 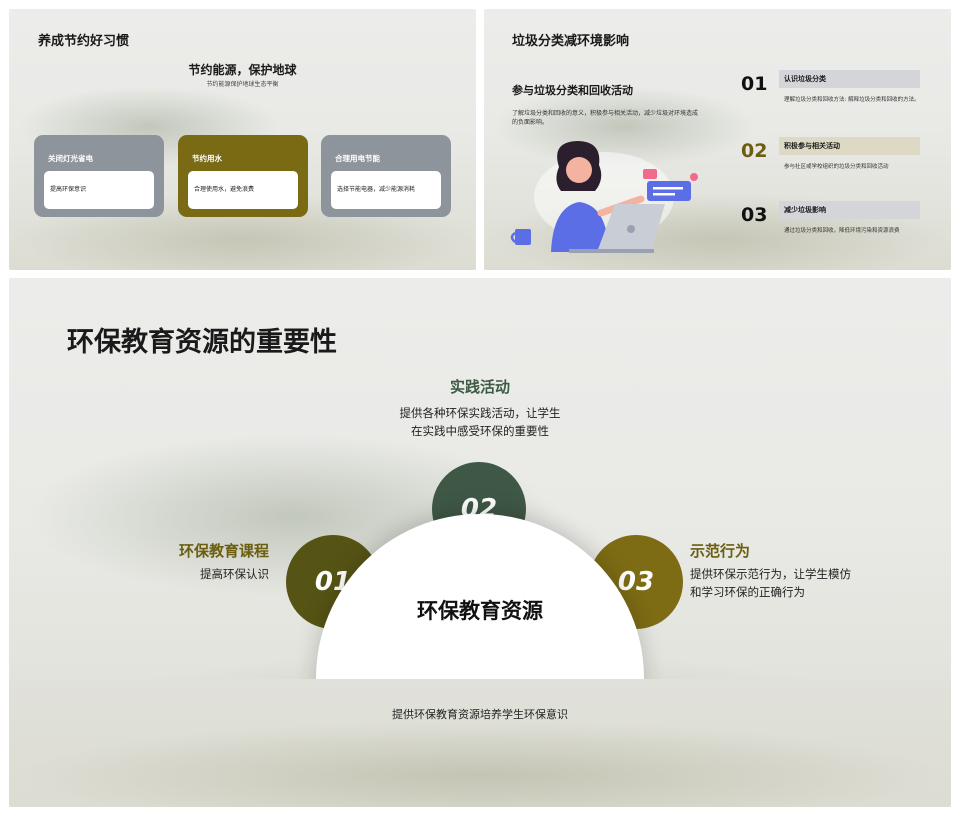 I want to click on topic-demo-heading: 示范行为, so click(x=720, y=551).